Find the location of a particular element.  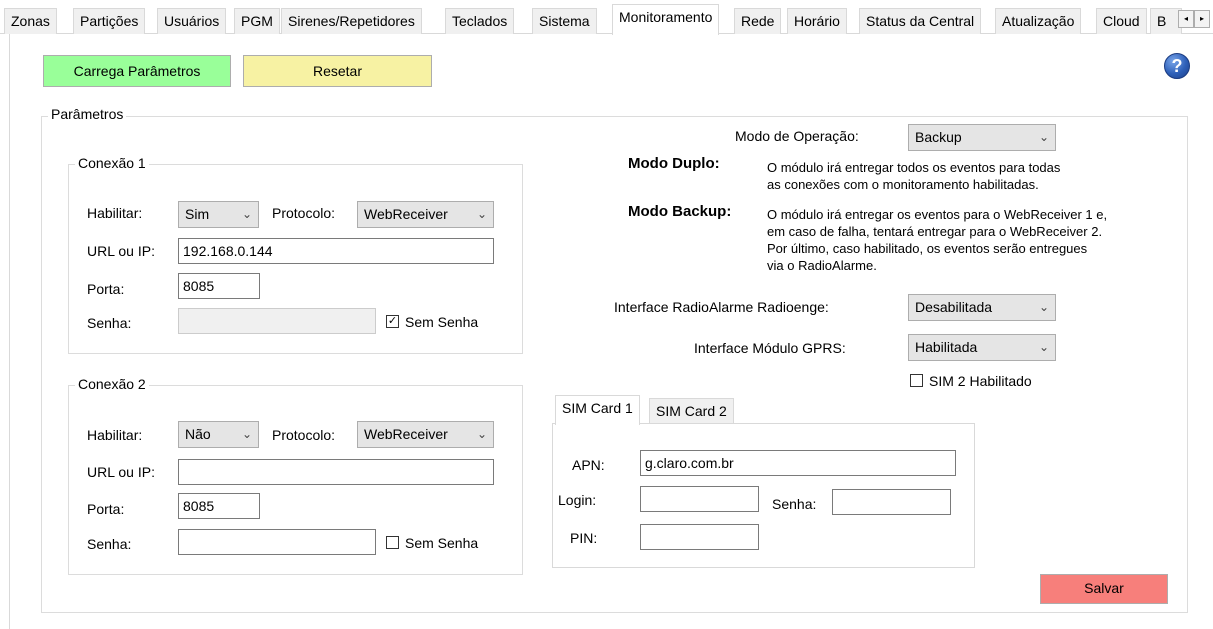

apn-label: APN: is located at coordinates (588, 465).